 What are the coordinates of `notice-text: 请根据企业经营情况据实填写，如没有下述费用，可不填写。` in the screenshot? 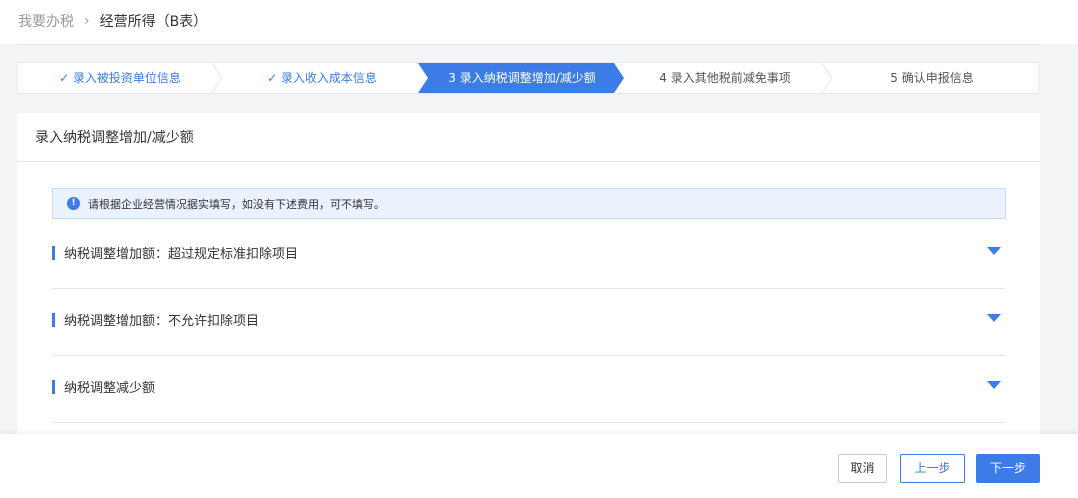 It's located at (236, 204).